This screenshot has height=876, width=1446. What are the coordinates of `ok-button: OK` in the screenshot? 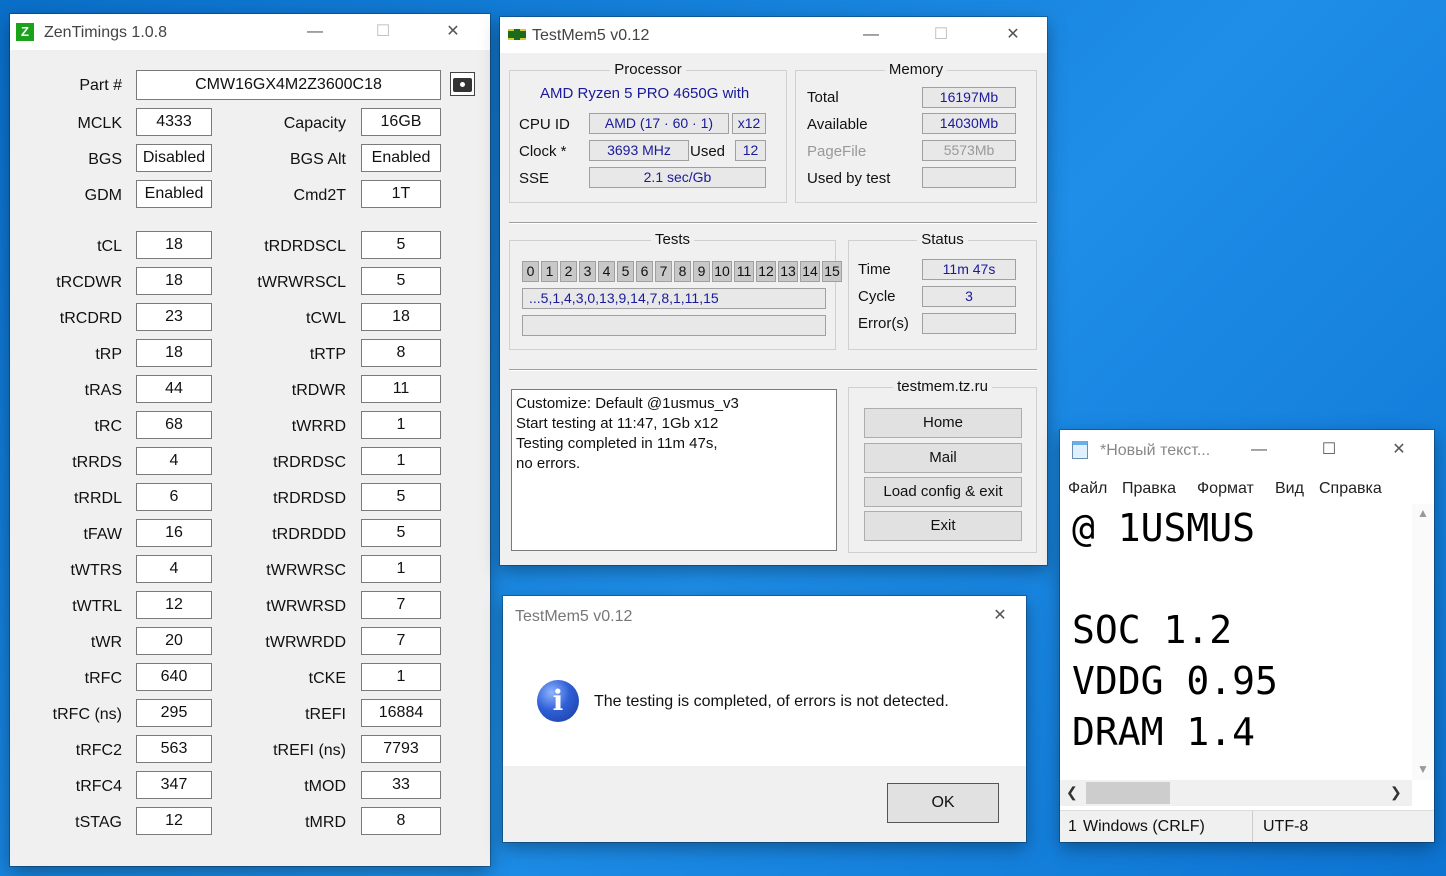 It's located at (943, 803).